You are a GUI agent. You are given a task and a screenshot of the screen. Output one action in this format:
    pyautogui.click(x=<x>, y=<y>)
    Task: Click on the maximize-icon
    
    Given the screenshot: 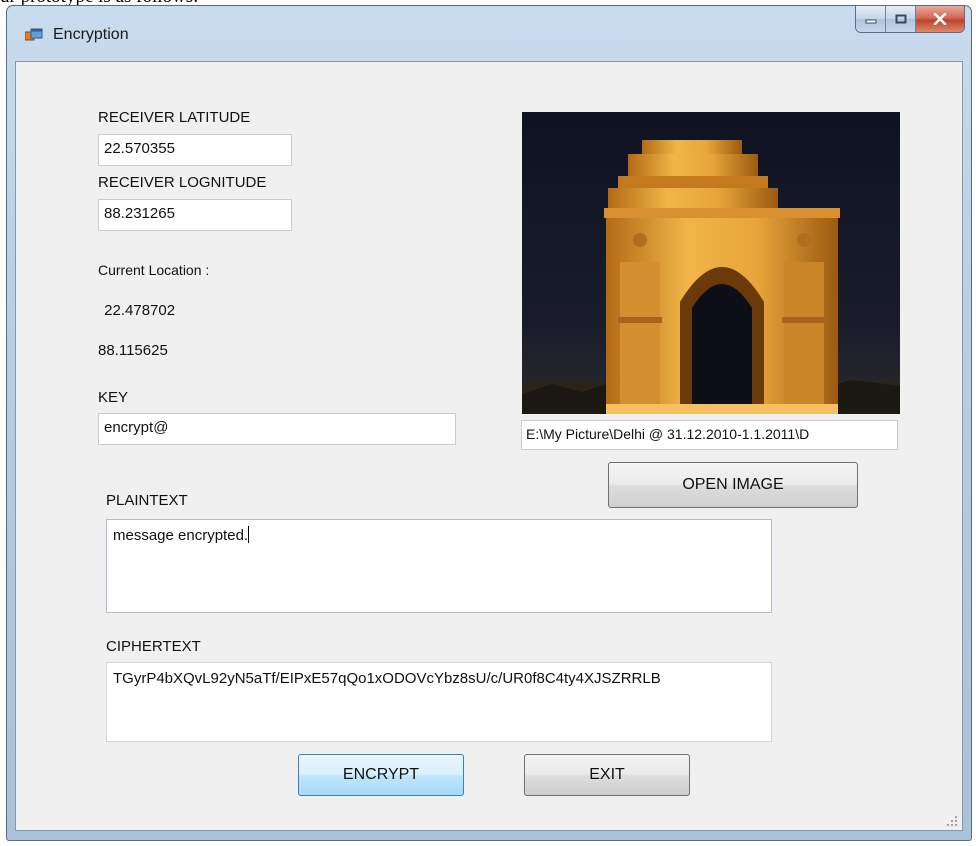 What is the action you would take?
    pyautogui.click(x=900, y=19)
    